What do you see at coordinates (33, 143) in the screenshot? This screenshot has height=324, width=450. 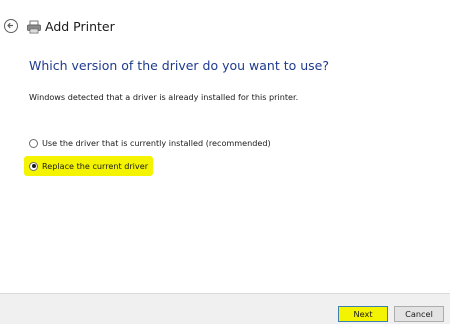 I see `radio-button-icon` at bounding box center [33, 143].